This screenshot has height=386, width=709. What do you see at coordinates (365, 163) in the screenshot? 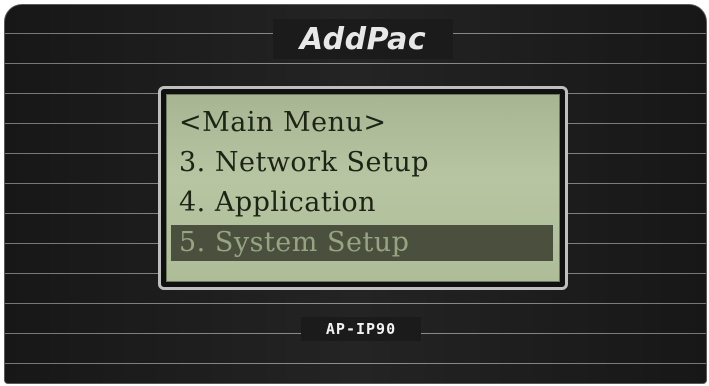
I see `menu-item-network-setup: 3. Network Setup` at bounding box center [365, 163].